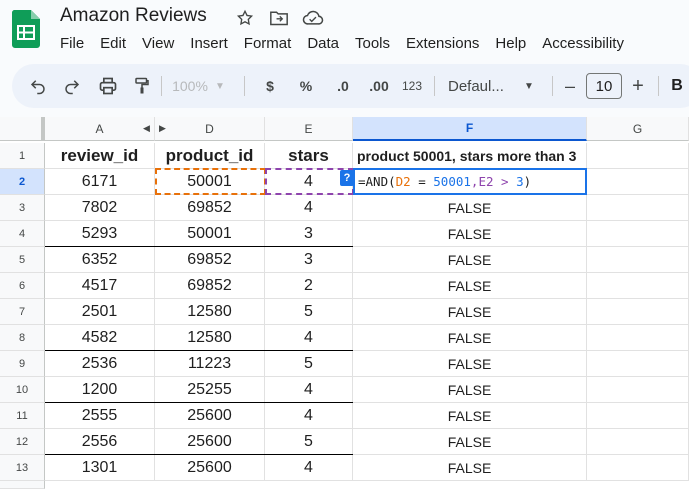 This screenshot has width=689, height=489. I want to click on header-cell-review-id: review_id, so click(100, 156).